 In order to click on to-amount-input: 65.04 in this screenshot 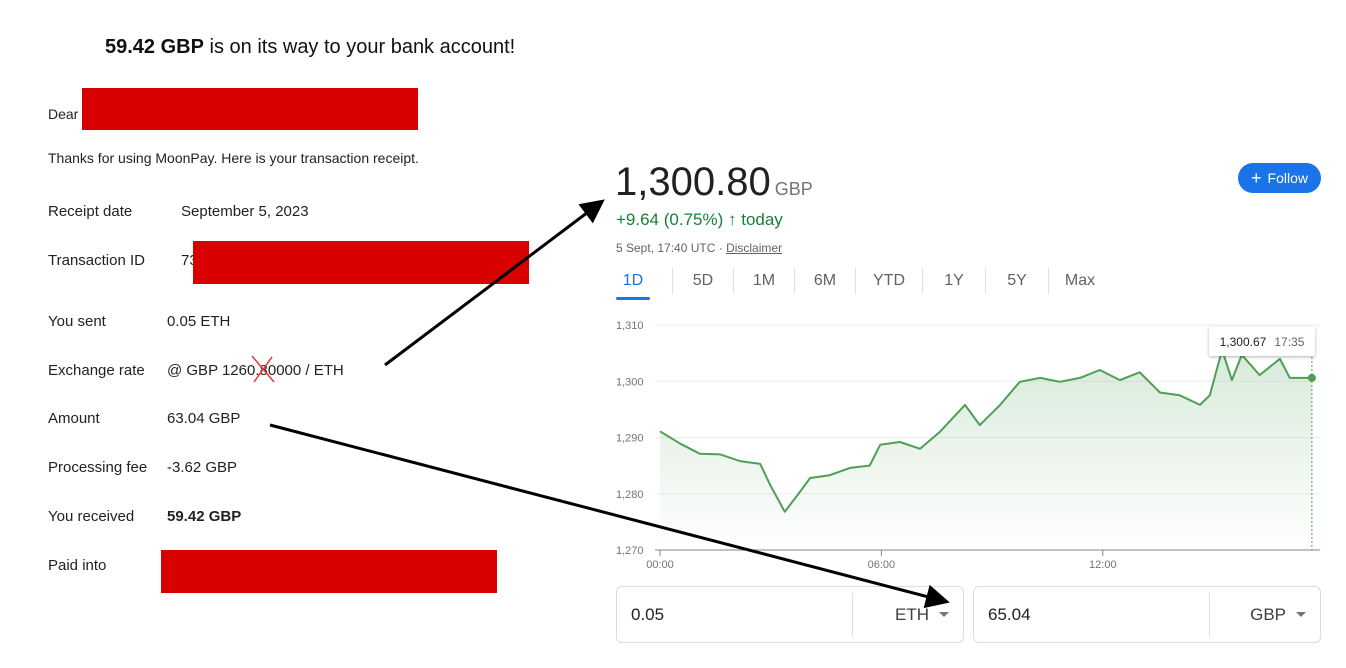, I will do `click(1091, 615)`.